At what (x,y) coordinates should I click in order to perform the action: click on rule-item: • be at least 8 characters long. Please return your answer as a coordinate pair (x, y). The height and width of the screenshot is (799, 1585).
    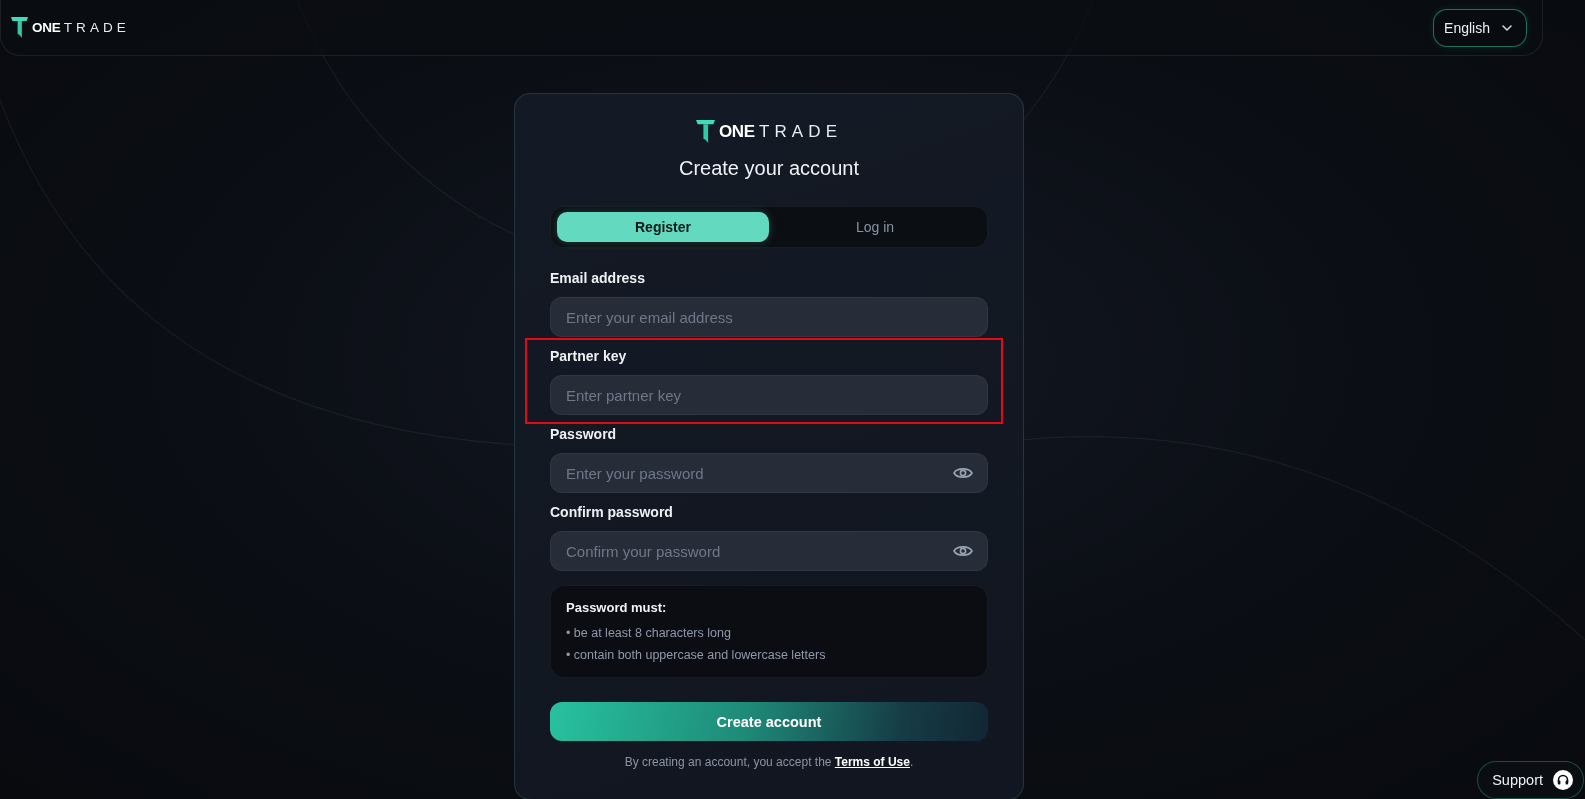
    Looking at the image, I should click on (648, 633).